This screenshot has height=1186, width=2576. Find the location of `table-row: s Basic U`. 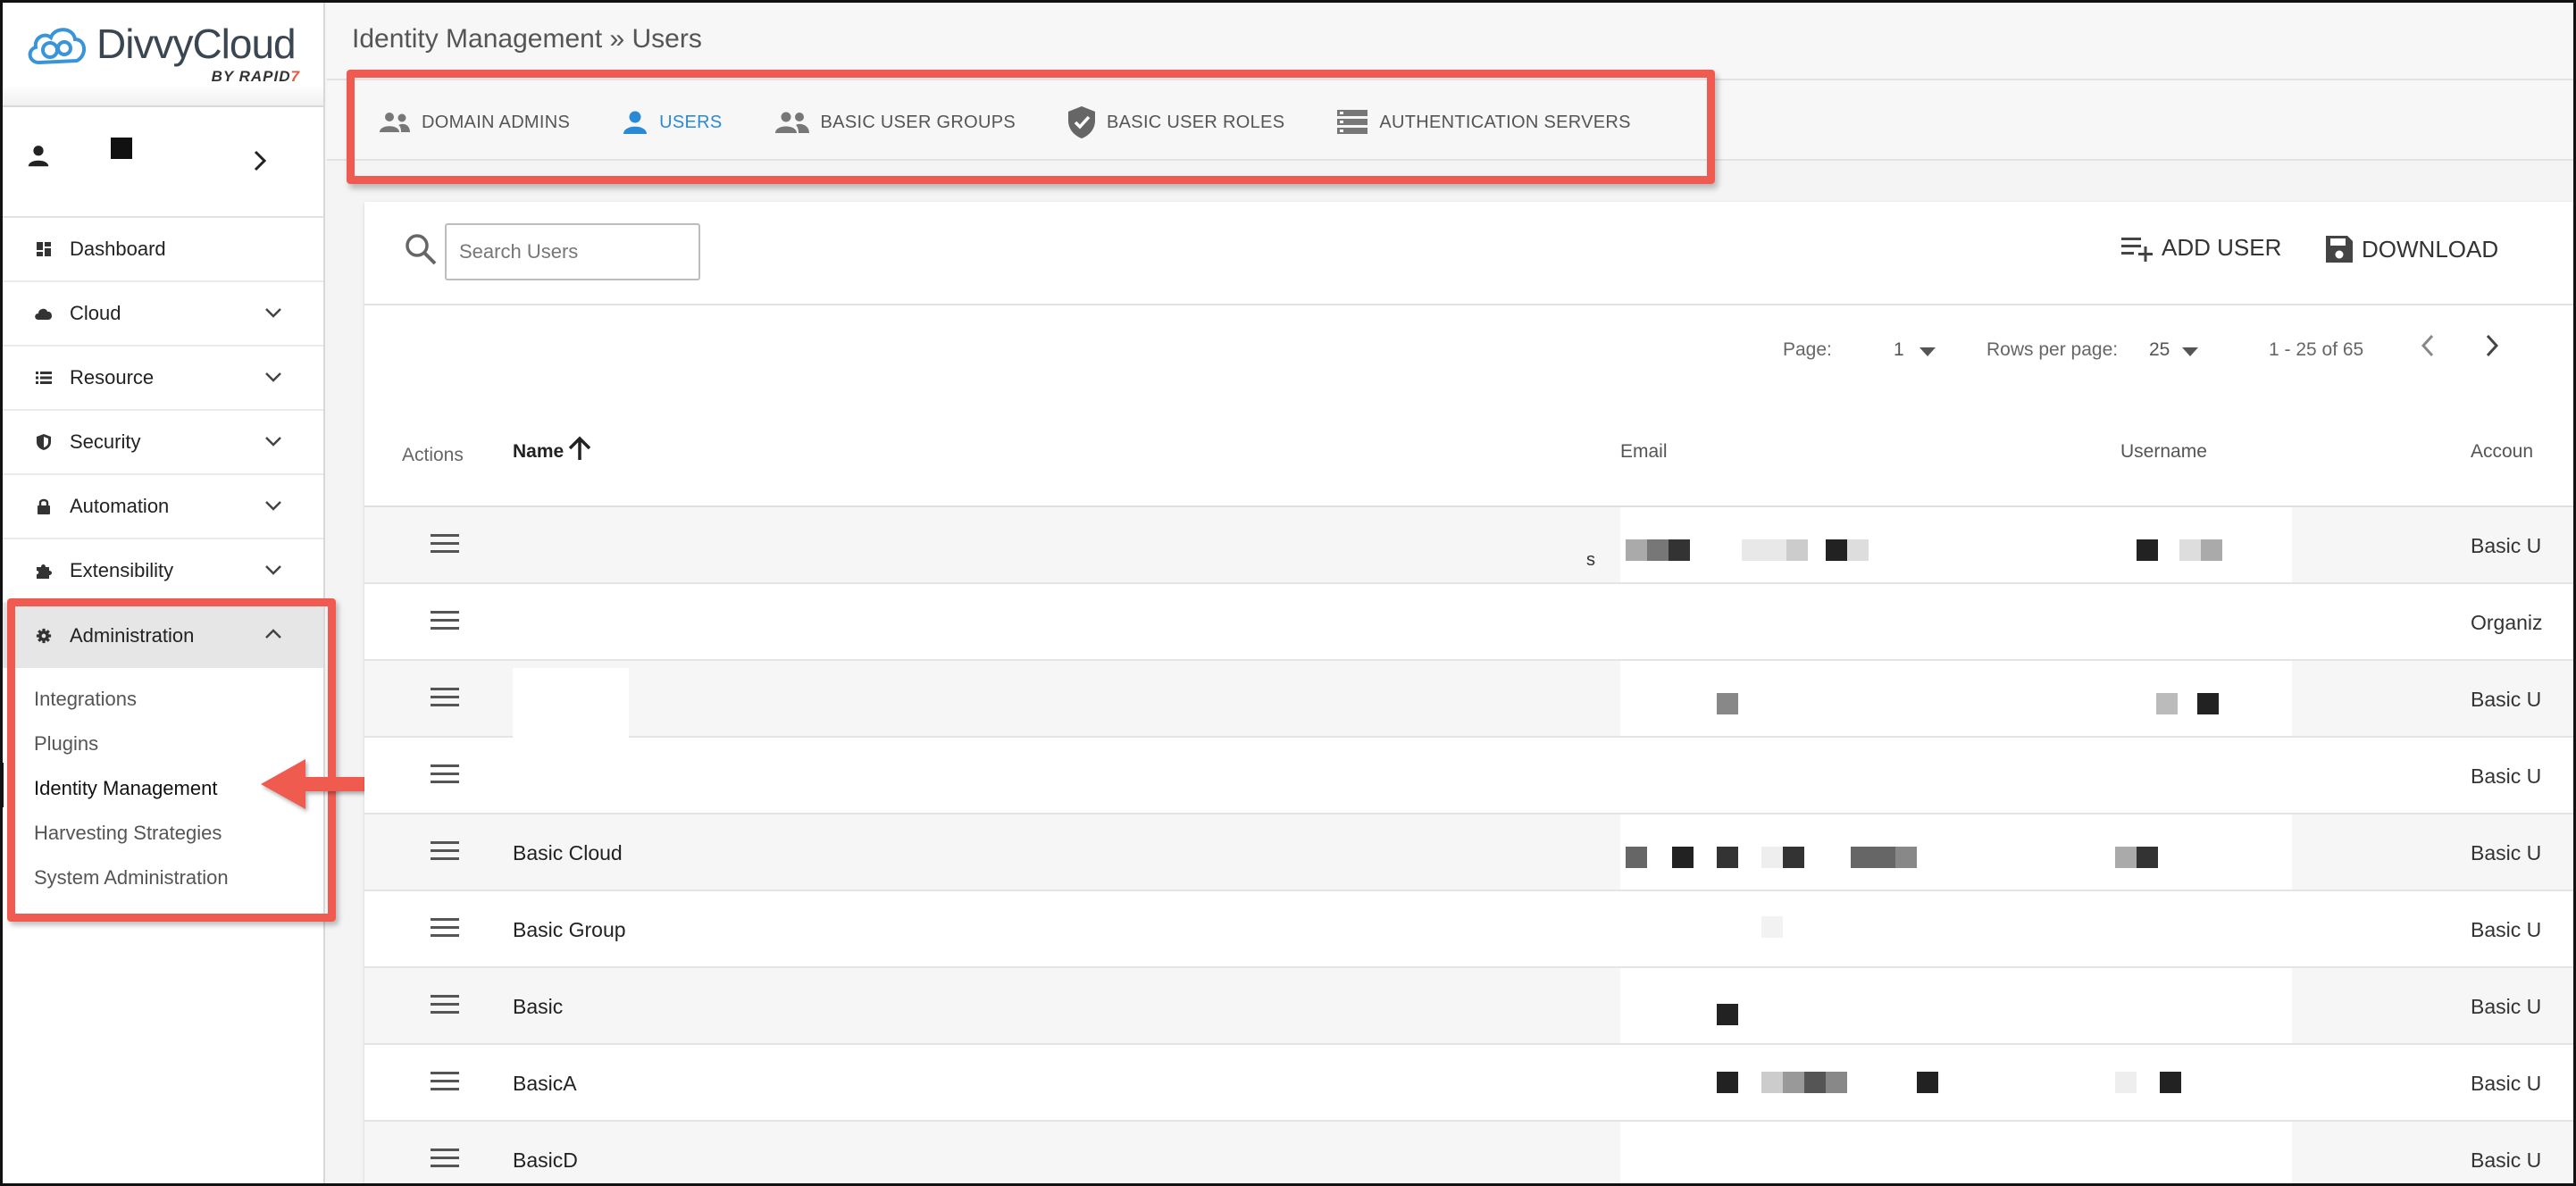

table-row: s Basic U is located at coordinates (1470, 545).